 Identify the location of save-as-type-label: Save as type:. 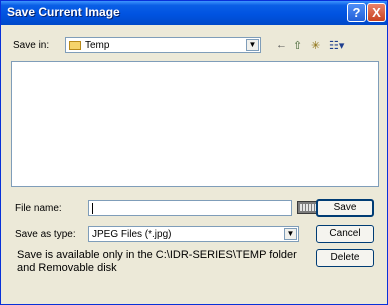
(45, 234).